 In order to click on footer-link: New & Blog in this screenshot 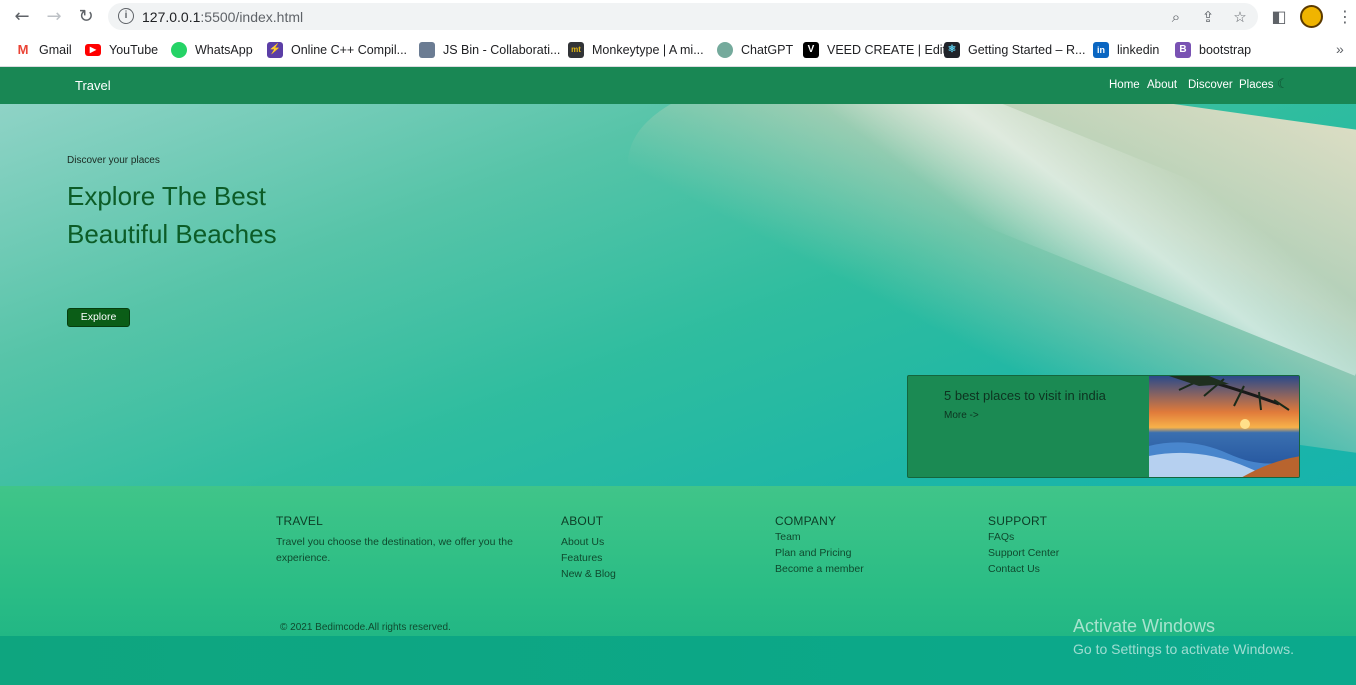, I will do `click(588, 574)`.